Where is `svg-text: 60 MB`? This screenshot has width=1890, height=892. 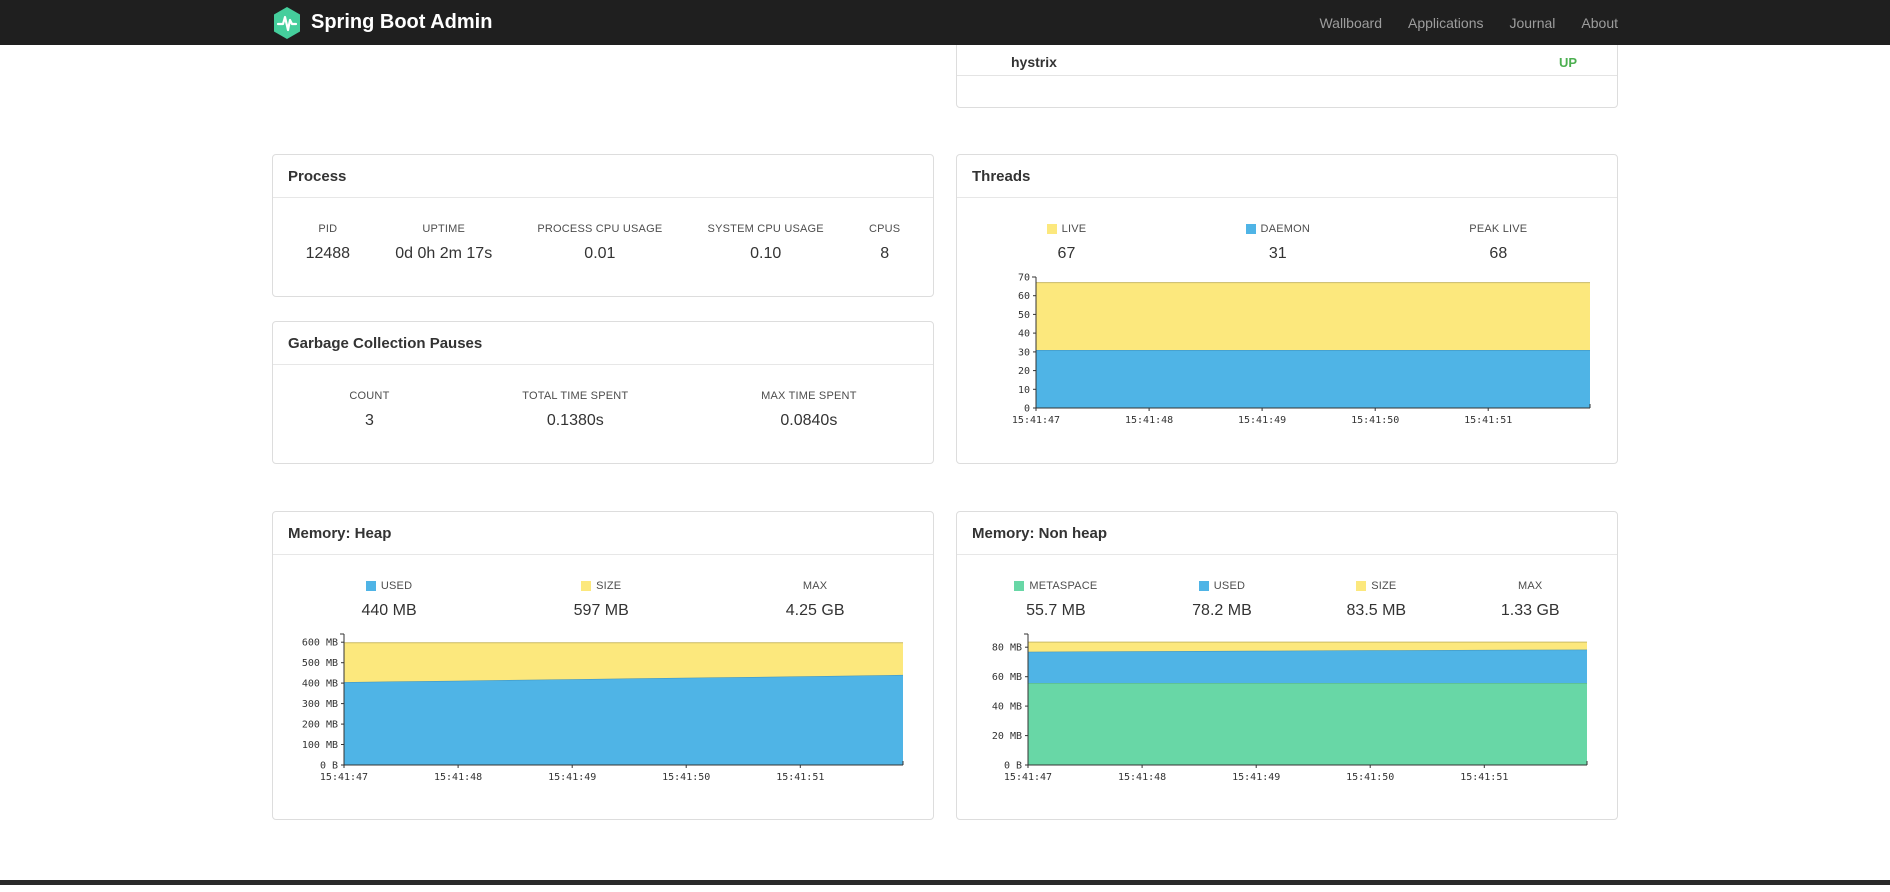
svg-text: 60 MB is located at coordinates (1007, 677).